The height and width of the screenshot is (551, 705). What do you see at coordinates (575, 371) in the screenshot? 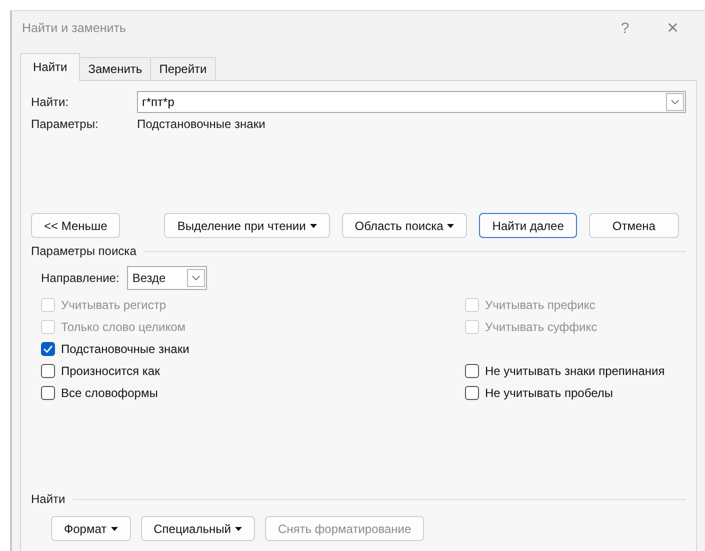
I see `checkbox-label: Не учитывать знаки препинания` at bounding box center [575, 371].